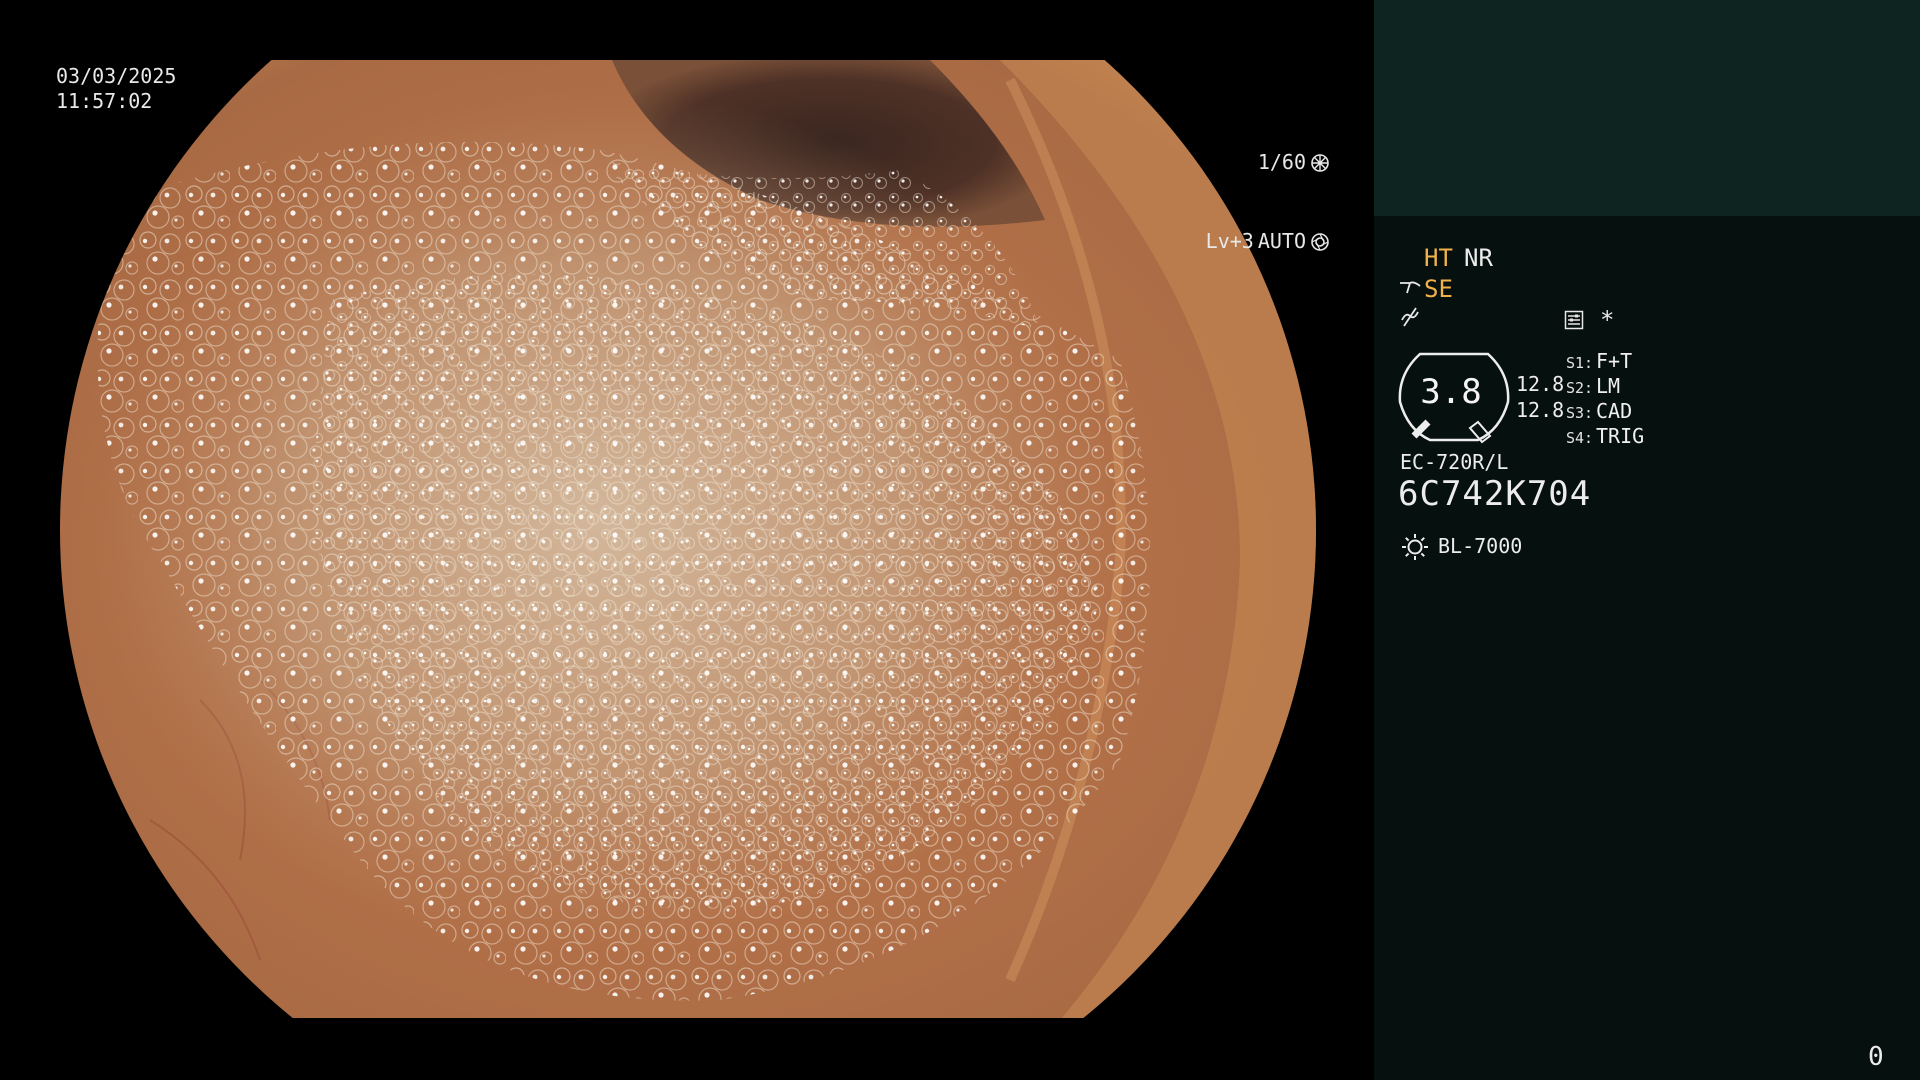  I want to click on light-source-model: BL-7000, so click(1480, 546).